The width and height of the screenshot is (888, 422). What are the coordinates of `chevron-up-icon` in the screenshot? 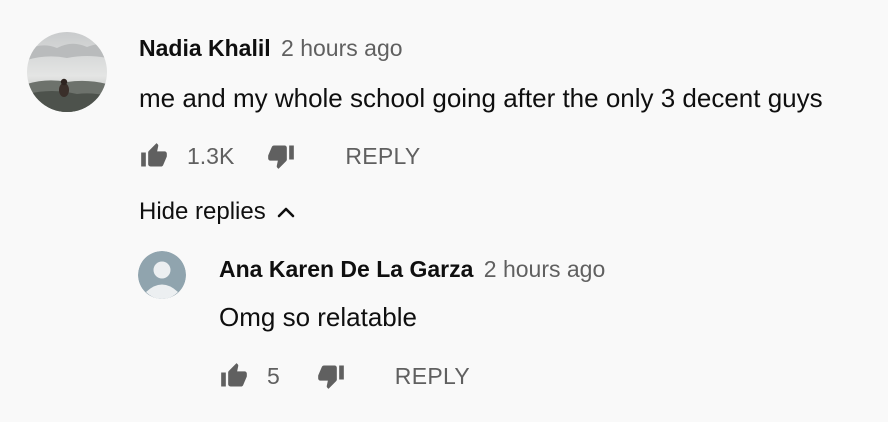 It's located at (286, 212).